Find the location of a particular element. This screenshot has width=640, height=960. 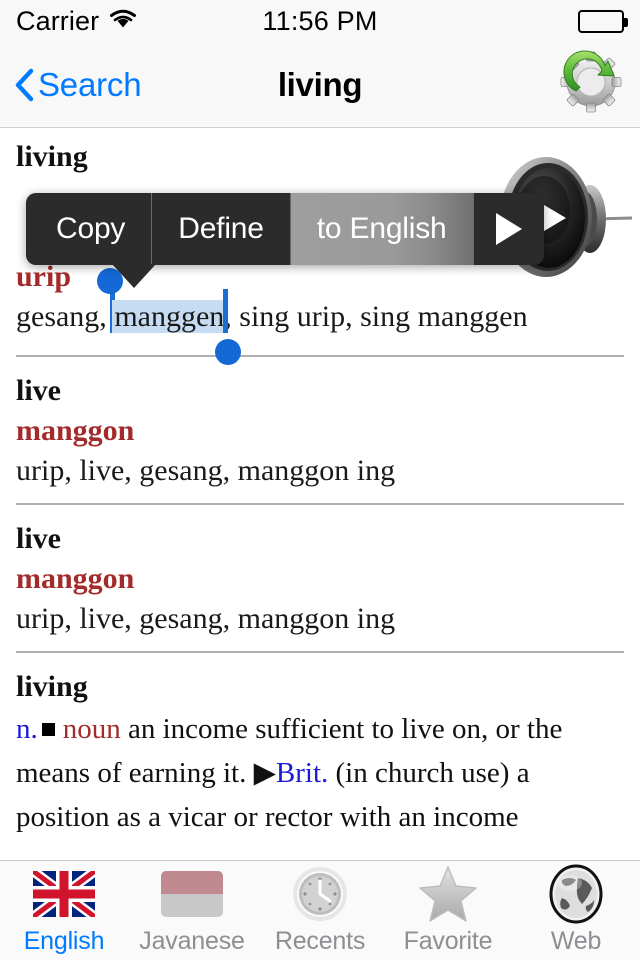

selected-text: manggen is located at coordinates (169, 316).